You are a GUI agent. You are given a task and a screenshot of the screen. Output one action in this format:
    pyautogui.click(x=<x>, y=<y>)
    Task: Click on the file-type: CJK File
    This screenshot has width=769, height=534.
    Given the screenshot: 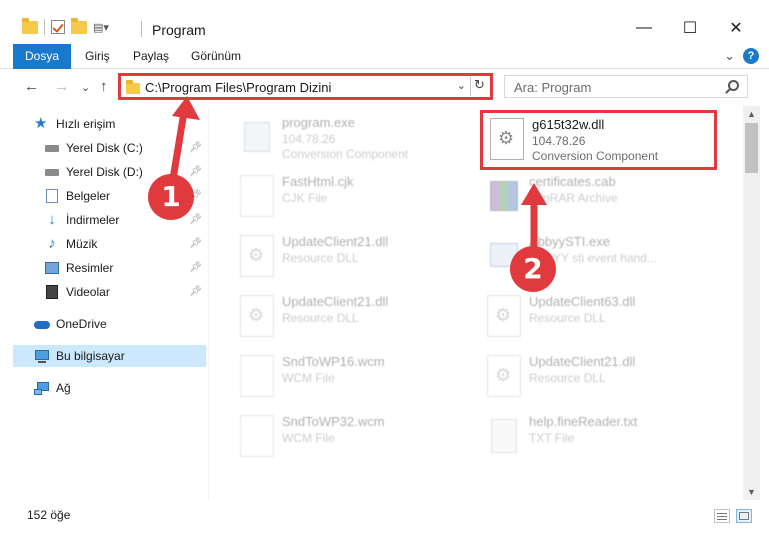 What is the action you would take?
    pyautogui.click(x=305, y=198)
    